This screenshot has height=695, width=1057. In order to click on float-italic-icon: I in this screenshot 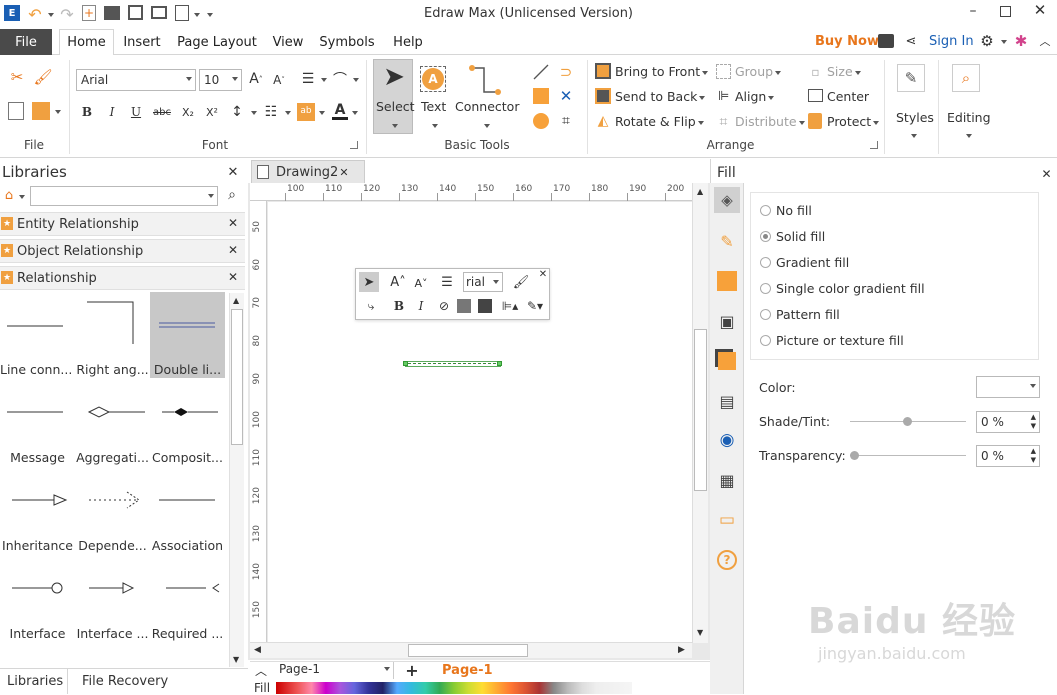, I will do `click(421, 306)`.